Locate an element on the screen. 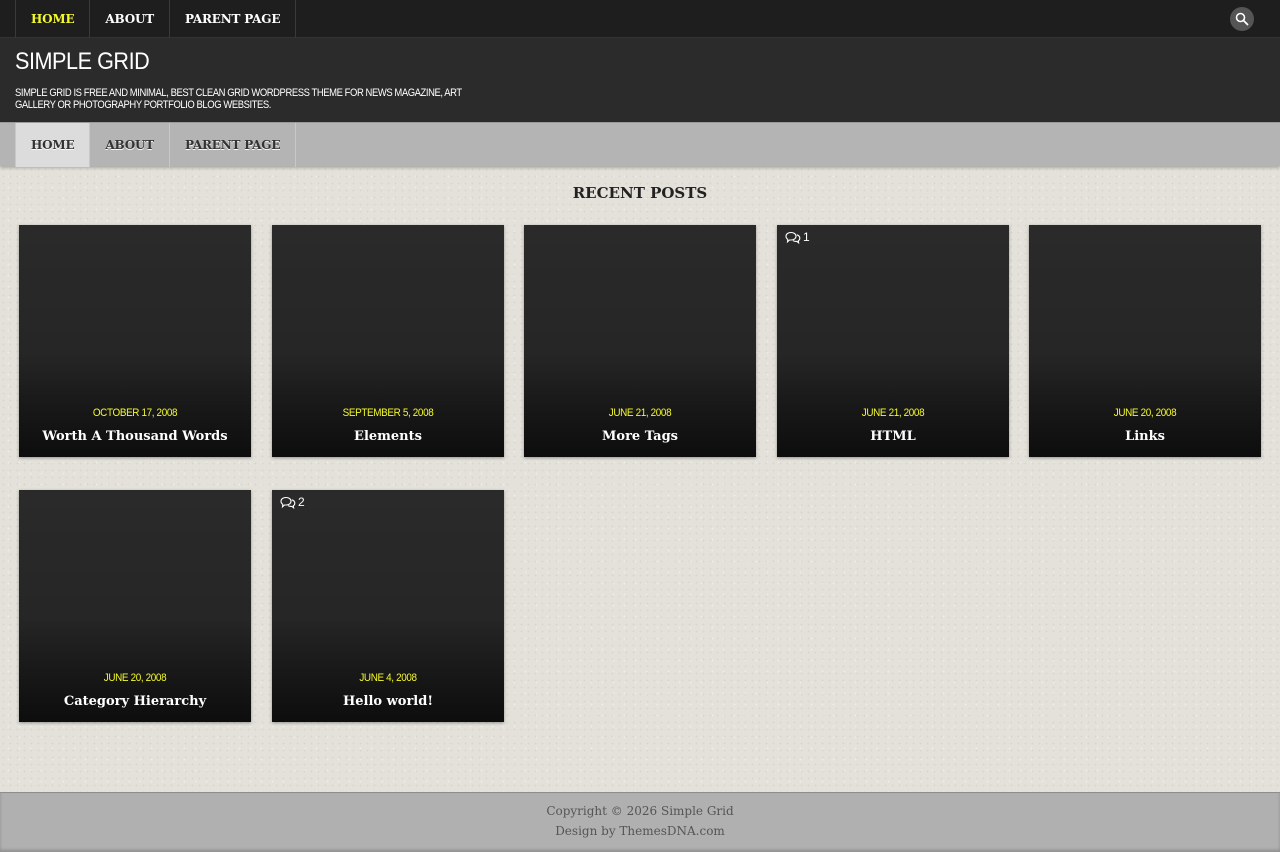 This screenshot has width=1280, height=852. search-button is located at coordinates (1242, 19).